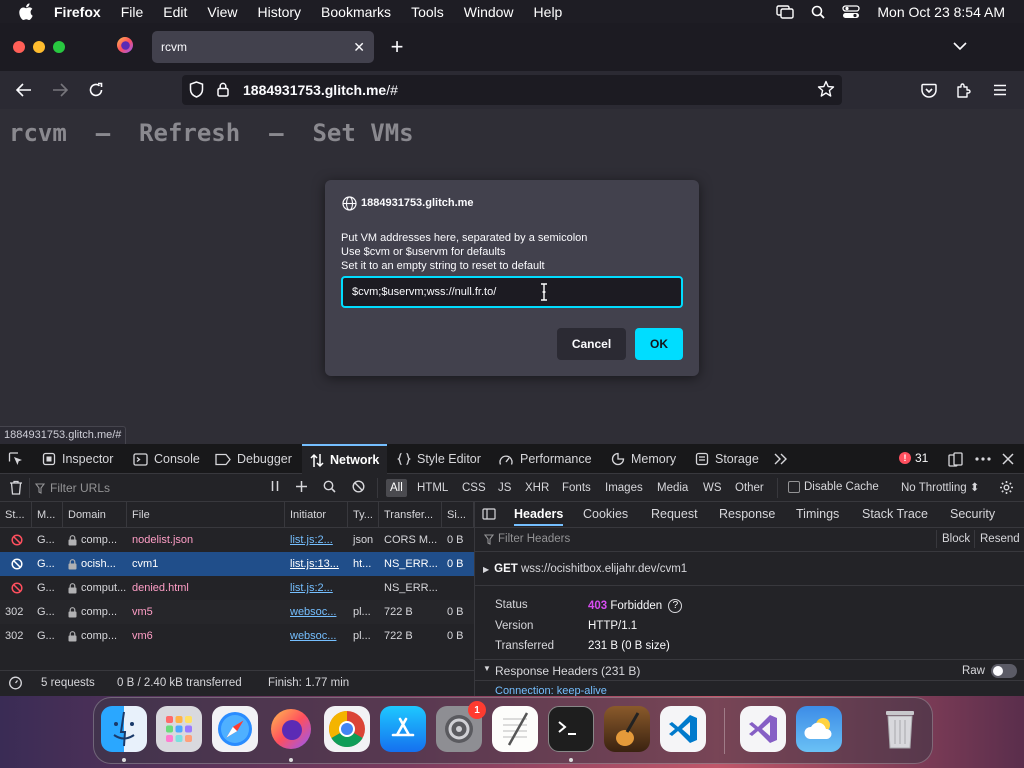 This screenshot has height=768, width=1024. What do you see at coordinates (95, 515) in the screenshot?
I see `col-domain: Domain` at bounding box center [95, 515].